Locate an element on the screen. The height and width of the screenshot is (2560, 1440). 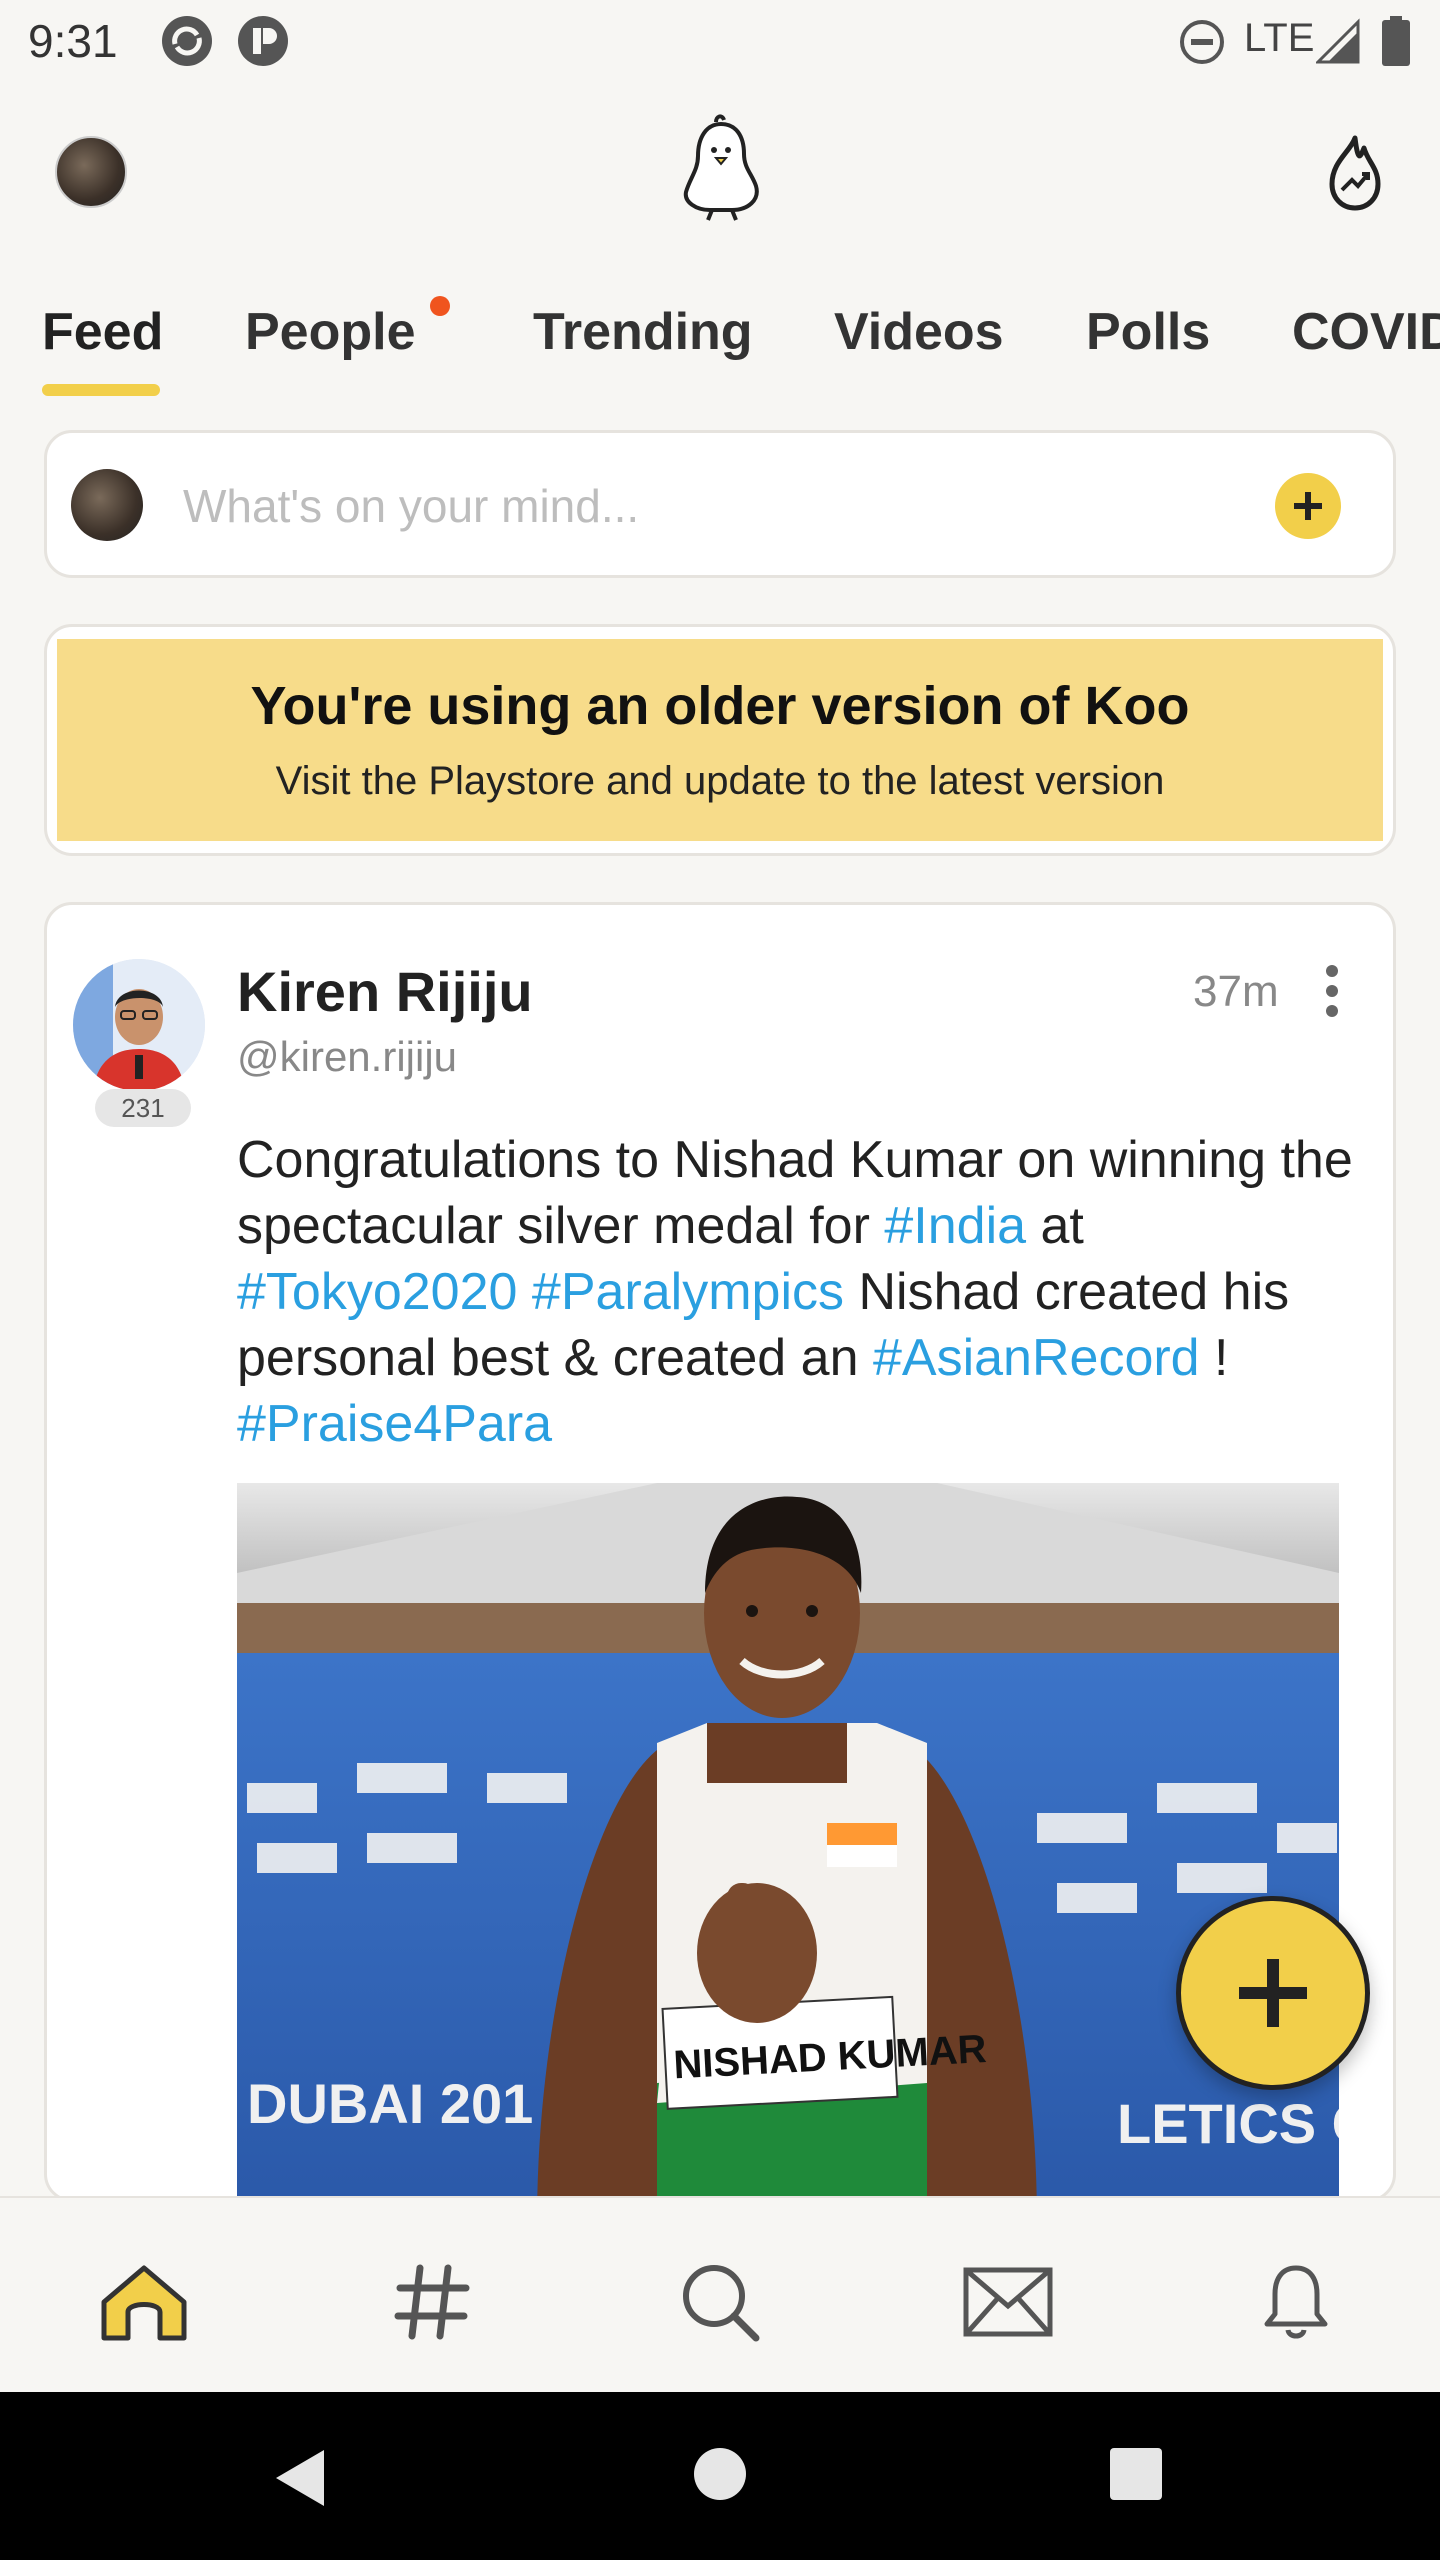
hashtag-link: #Praise4Para is located at coordinates (394, 1424).